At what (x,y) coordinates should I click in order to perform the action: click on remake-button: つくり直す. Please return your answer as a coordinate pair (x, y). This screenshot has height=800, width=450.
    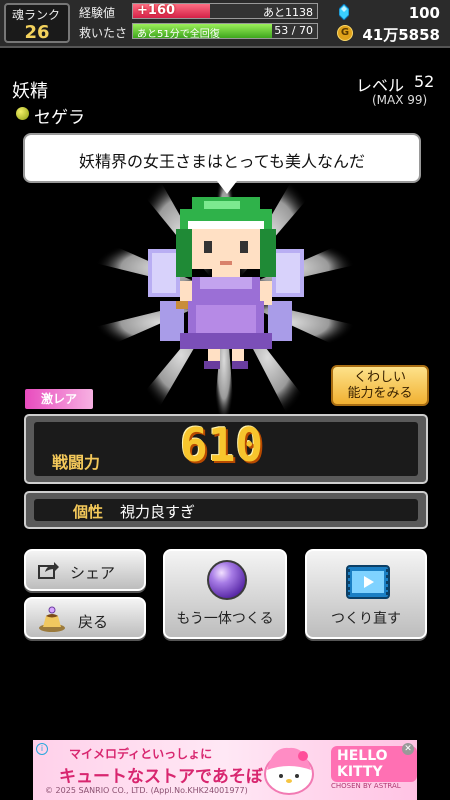
    Looking at the image, I should click on (366, 594).